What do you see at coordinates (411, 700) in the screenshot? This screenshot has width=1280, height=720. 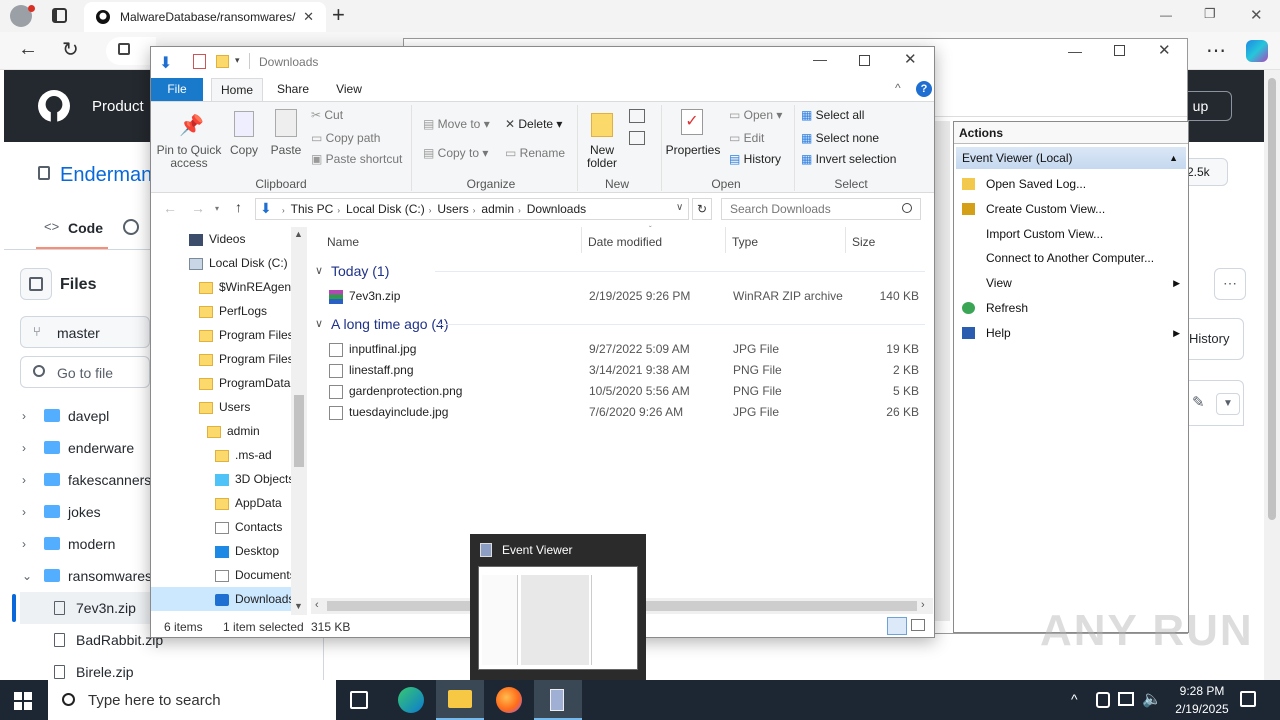 I see `edge-icon` at bounding box center [411, 700].